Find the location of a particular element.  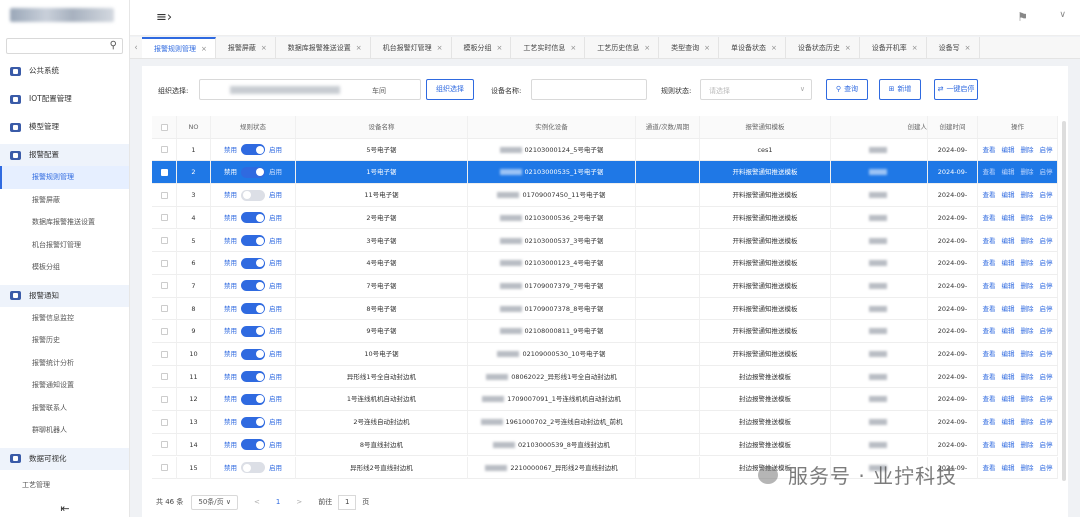

org-select: 车间 is located at coordinates (310, 89).